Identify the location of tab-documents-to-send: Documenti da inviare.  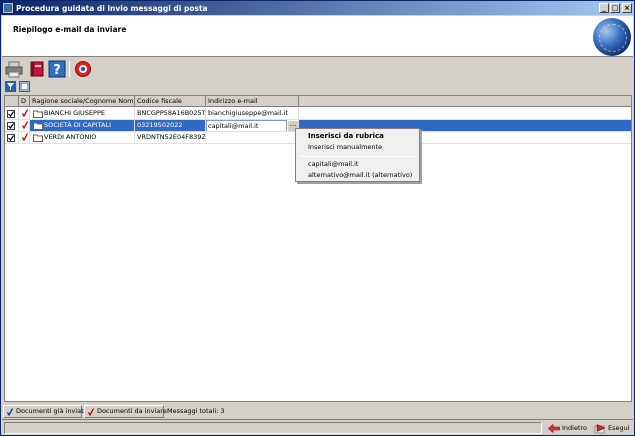
(125, 411).